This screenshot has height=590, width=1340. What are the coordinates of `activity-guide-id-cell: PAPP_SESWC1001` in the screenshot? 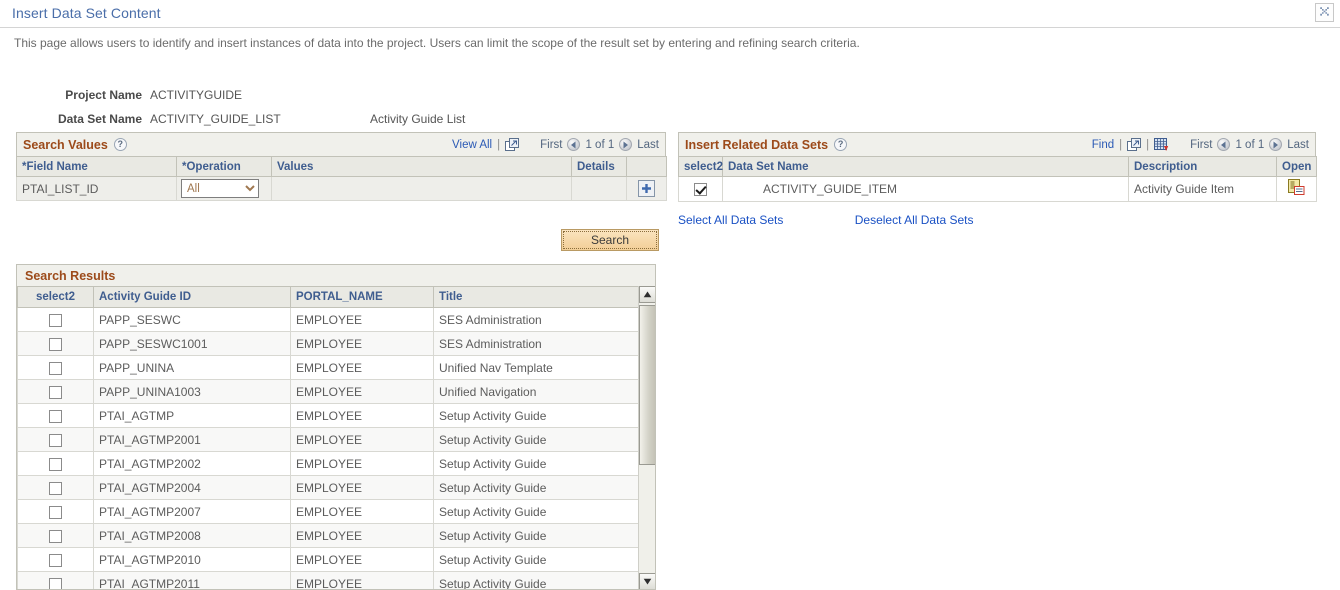 It's located at (192, 344).